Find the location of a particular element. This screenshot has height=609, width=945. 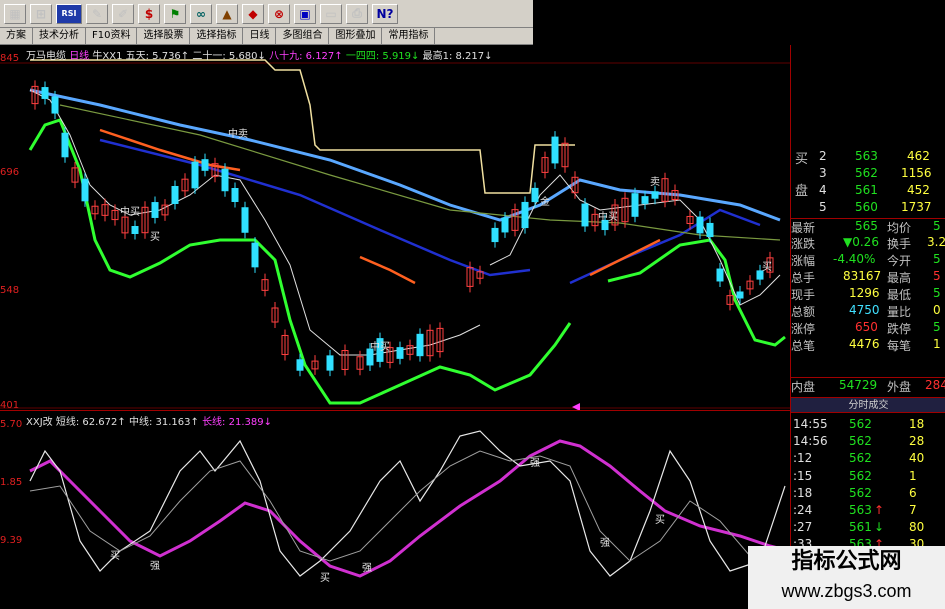

menu-technical-analysis: 技术分析 is located at coordinates (59, 36).